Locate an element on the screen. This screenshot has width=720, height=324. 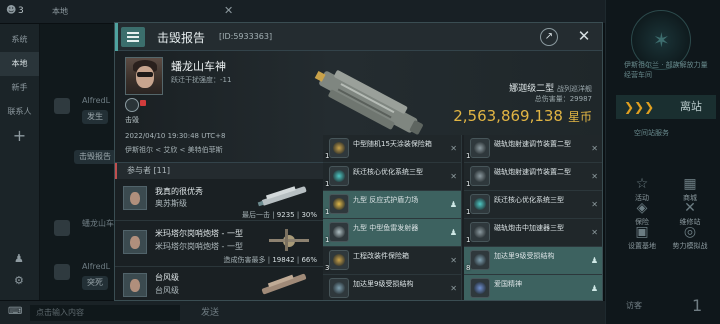
model-icon: ◎ is located at coordinates (690, 232).